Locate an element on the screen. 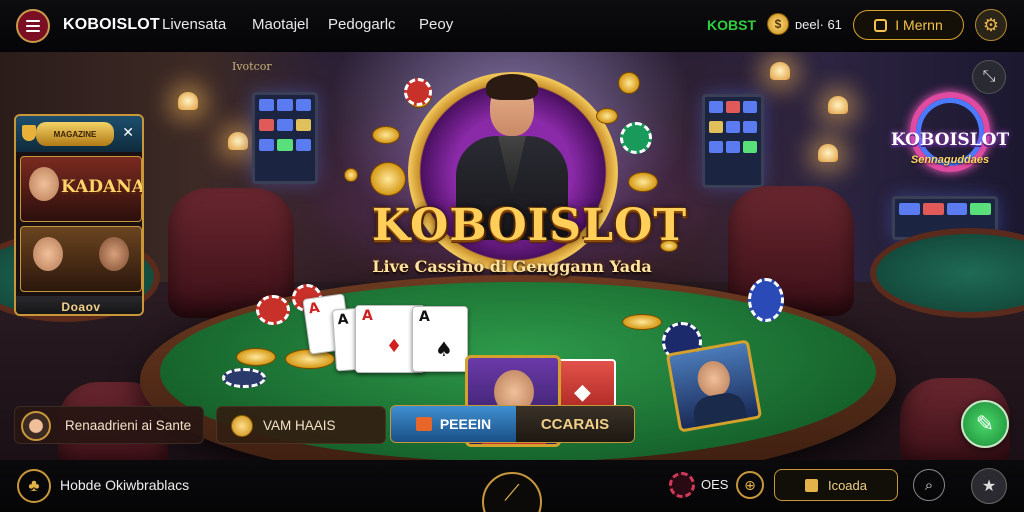 This screenshot has width=1024, height=512. settings-button: ⚙ is located at coordinates (991, 25).